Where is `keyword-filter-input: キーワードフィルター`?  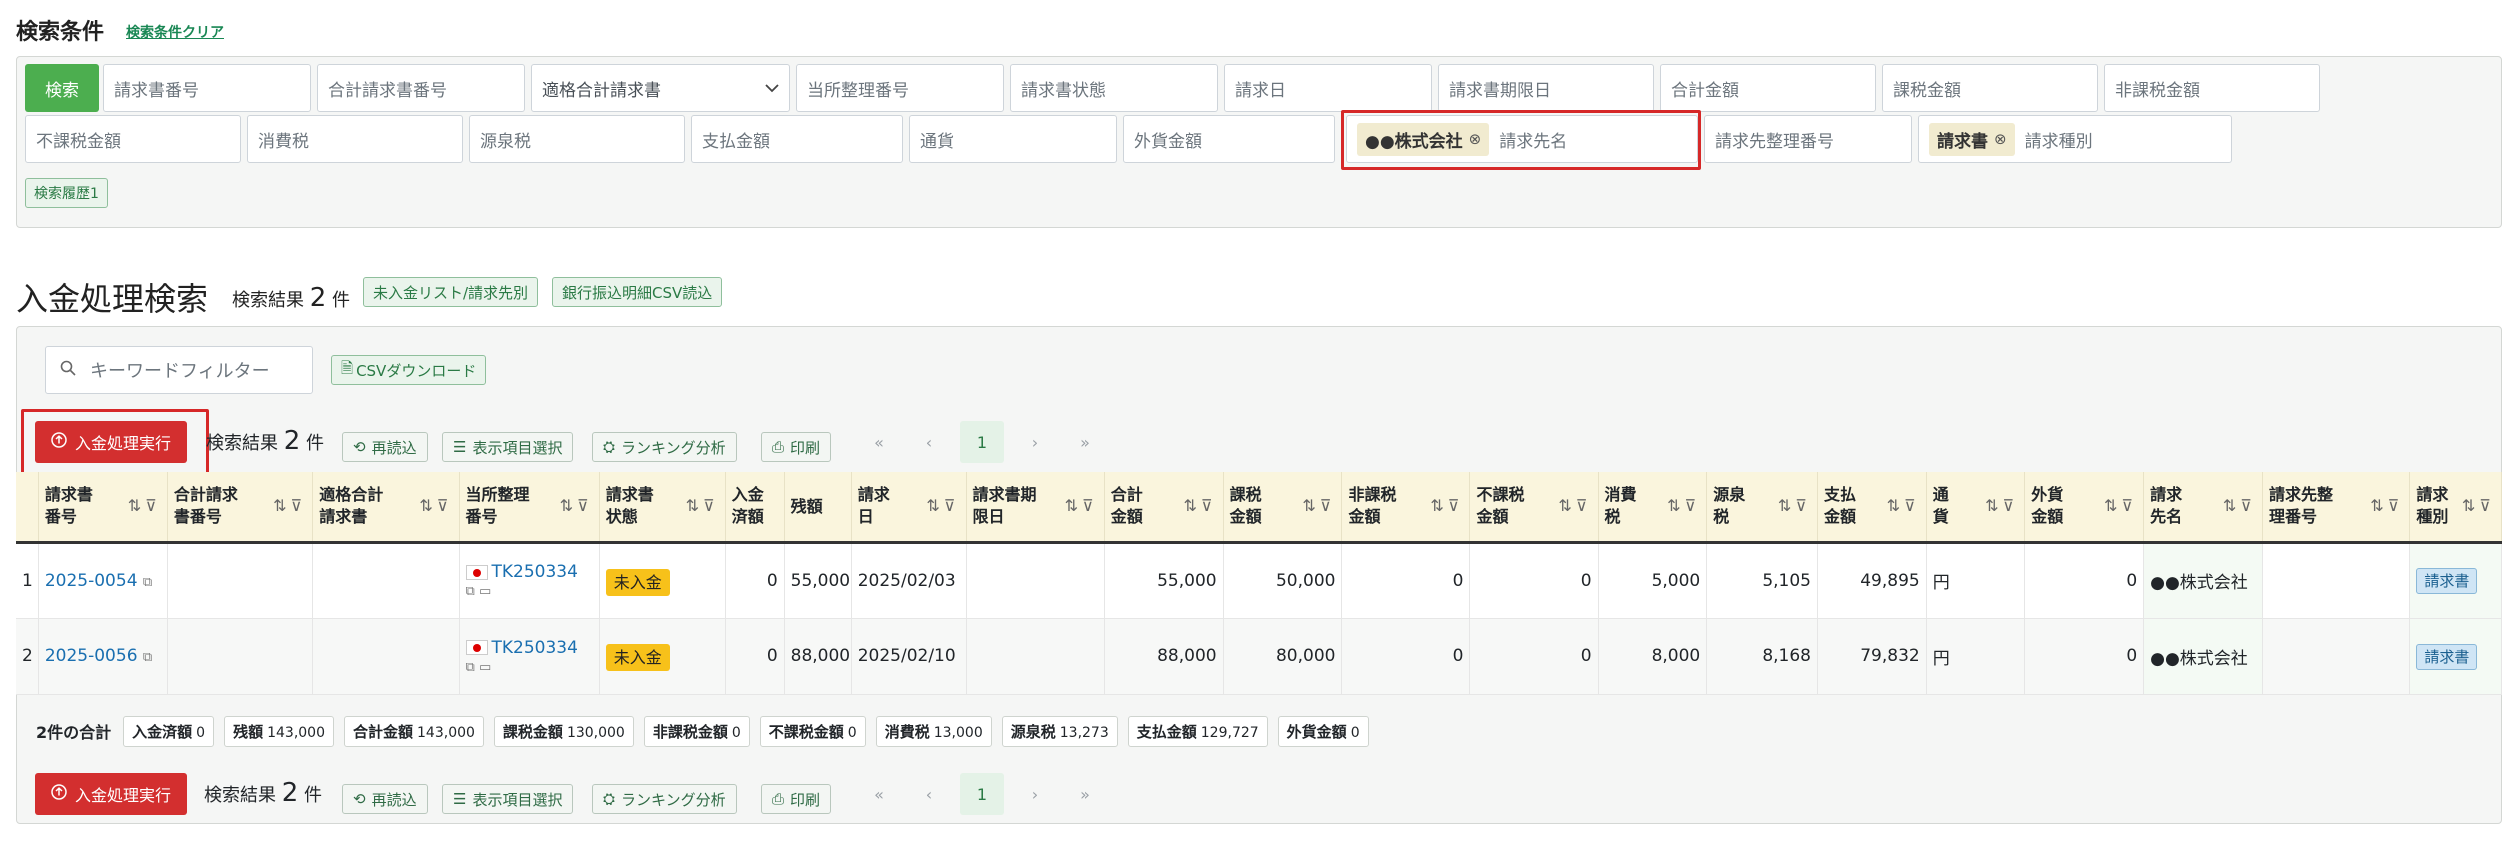
keyword-filter-input: キーワードフィルター is located at coordinates (179, 370).